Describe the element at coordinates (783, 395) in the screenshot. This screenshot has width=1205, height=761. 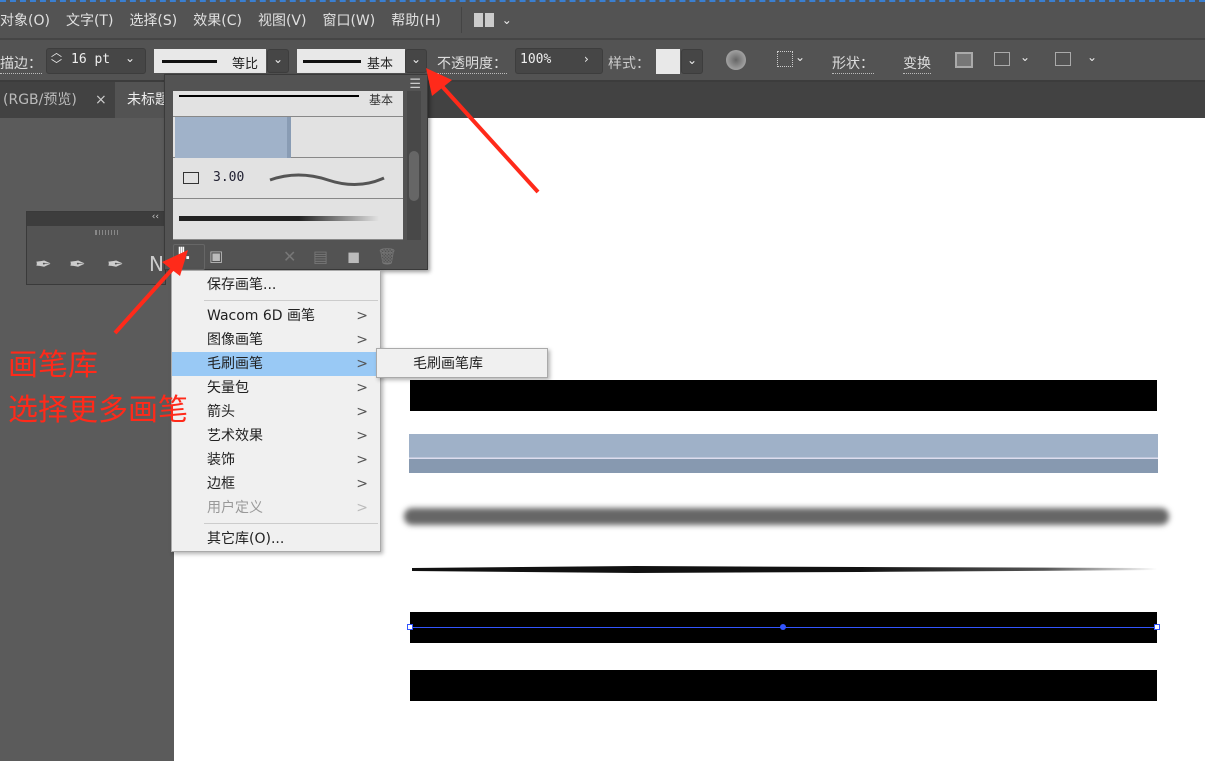
I see `stroke-basic` at that location.